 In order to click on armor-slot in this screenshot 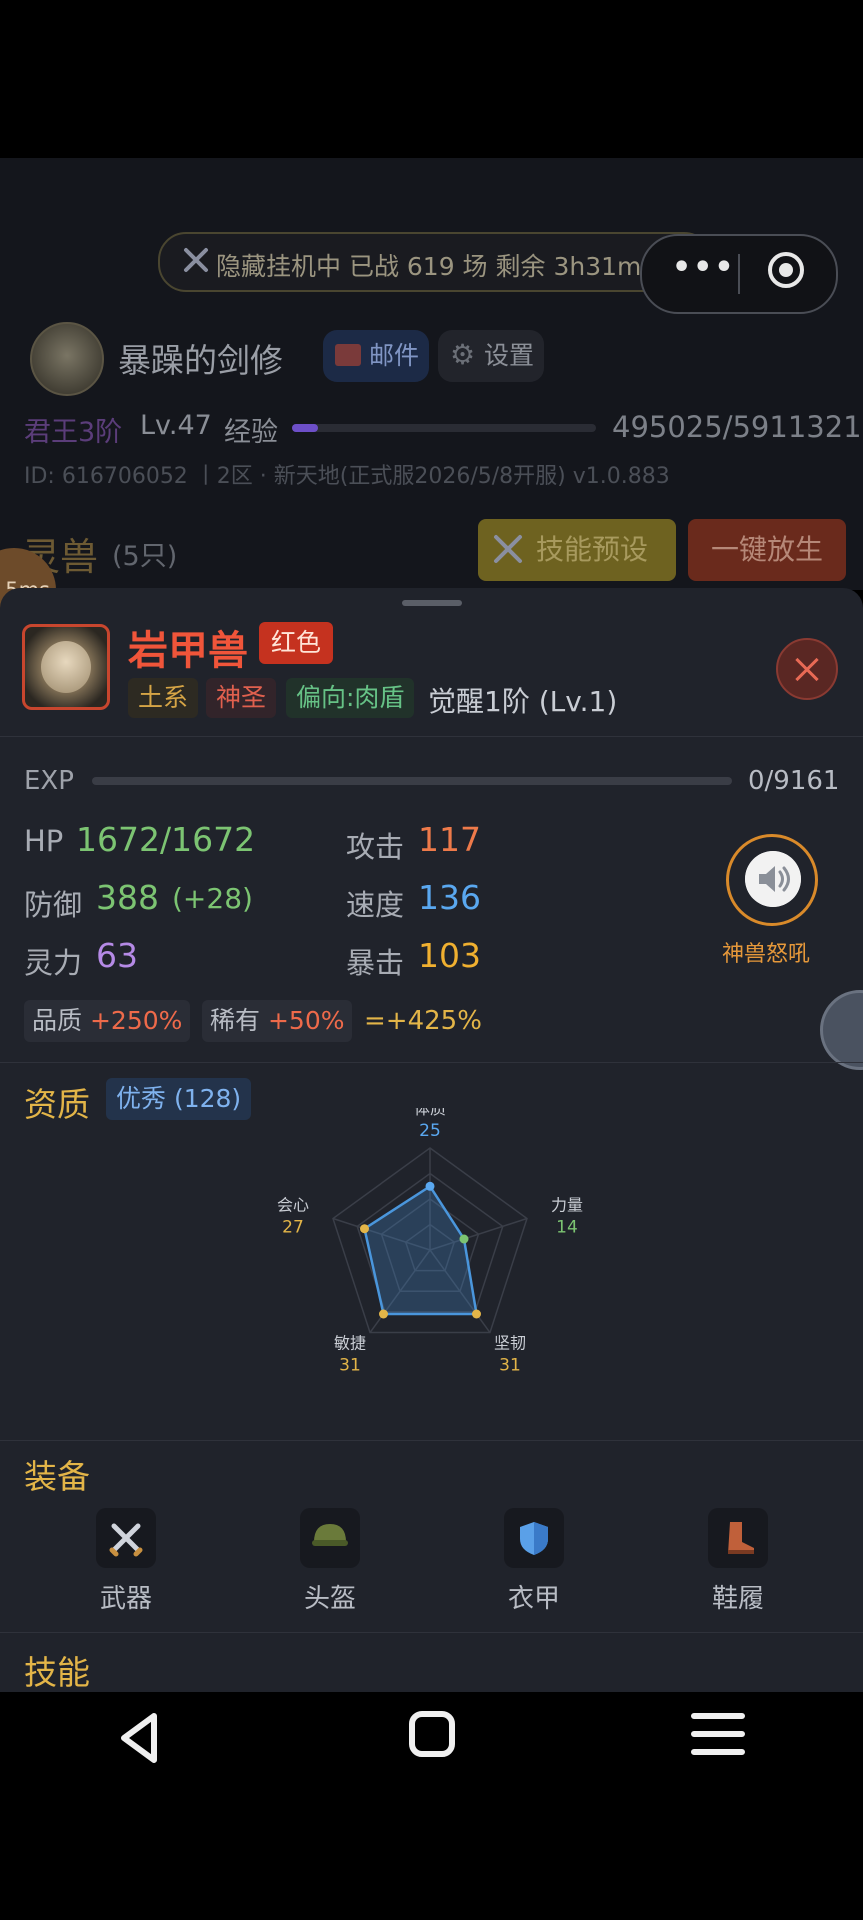, I will do `click(534, 1538)`.